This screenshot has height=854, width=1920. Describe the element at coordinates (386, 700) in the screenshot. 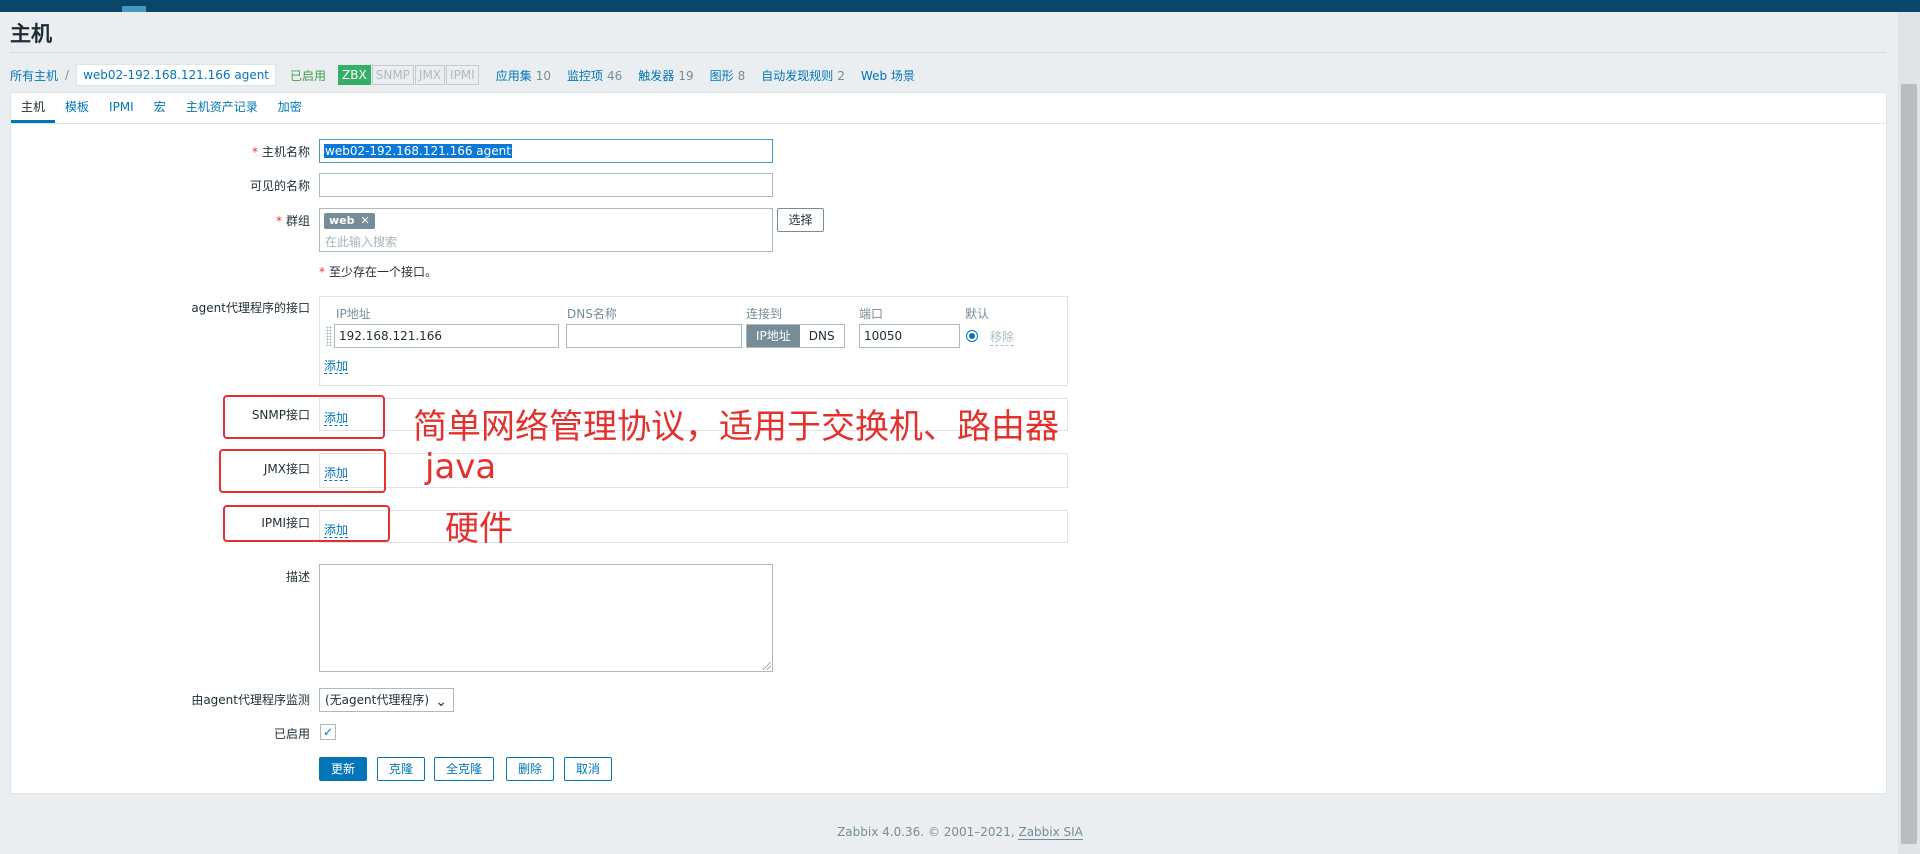

I see `proxy-select: (无agent代理程序) ⌄` at that location.